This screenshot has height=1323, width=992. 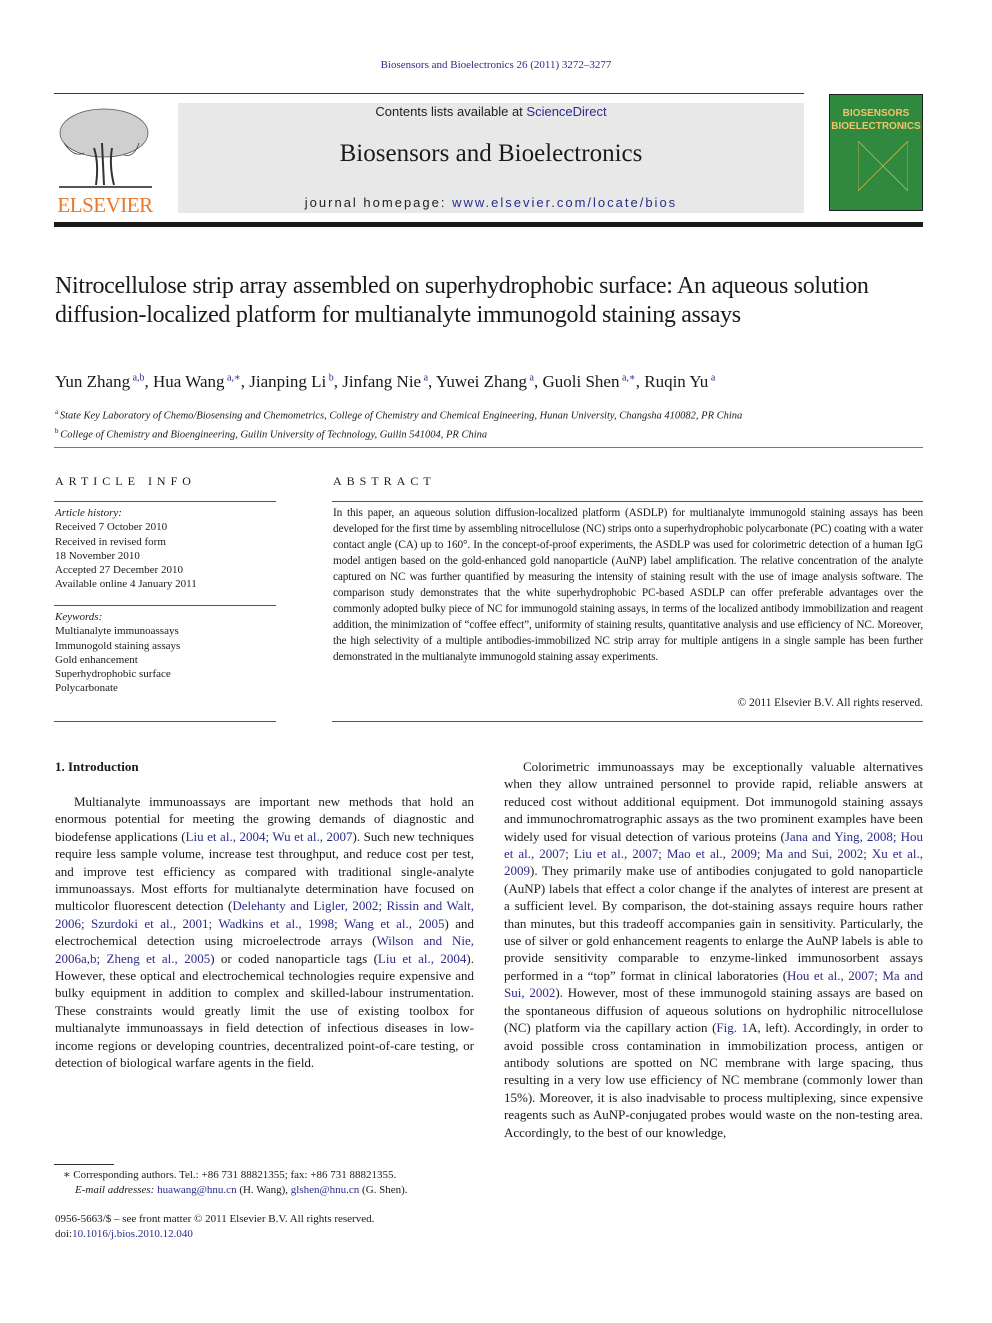 I want to click on paragraph-text: ) or coded nanoparticle tags (, so click(x=294, y=958).